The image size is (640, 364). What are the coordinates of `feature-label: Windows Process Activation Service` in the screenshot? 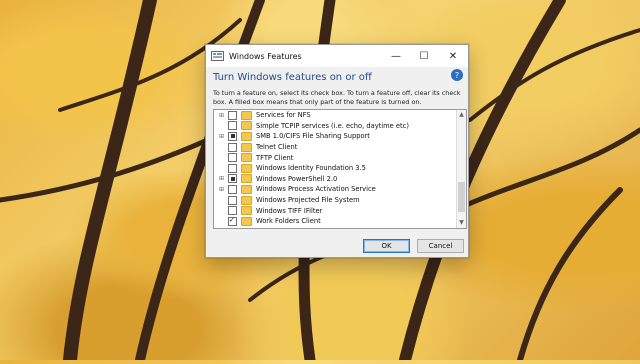 It's located at (316, 189).